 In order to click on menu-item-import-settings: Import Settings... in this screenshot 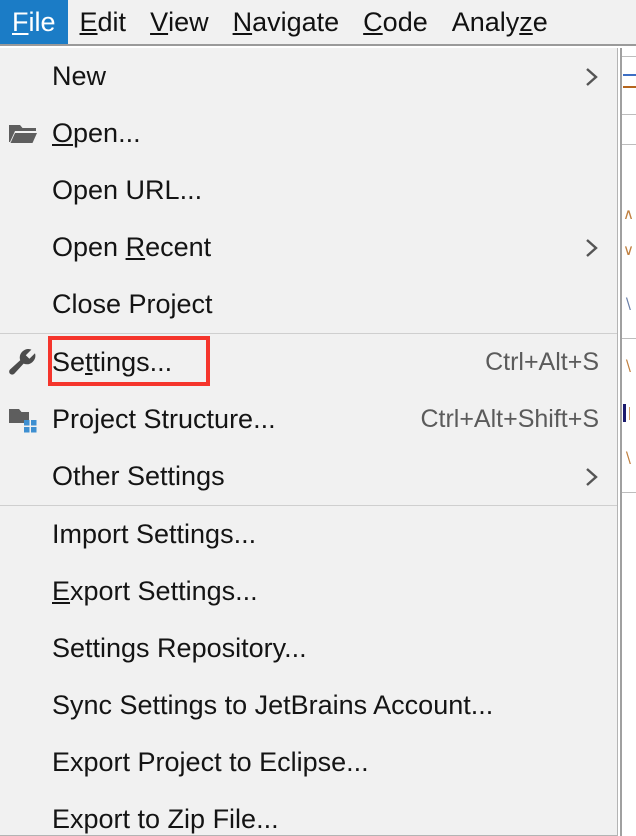, I will do `click(308, 534)`.